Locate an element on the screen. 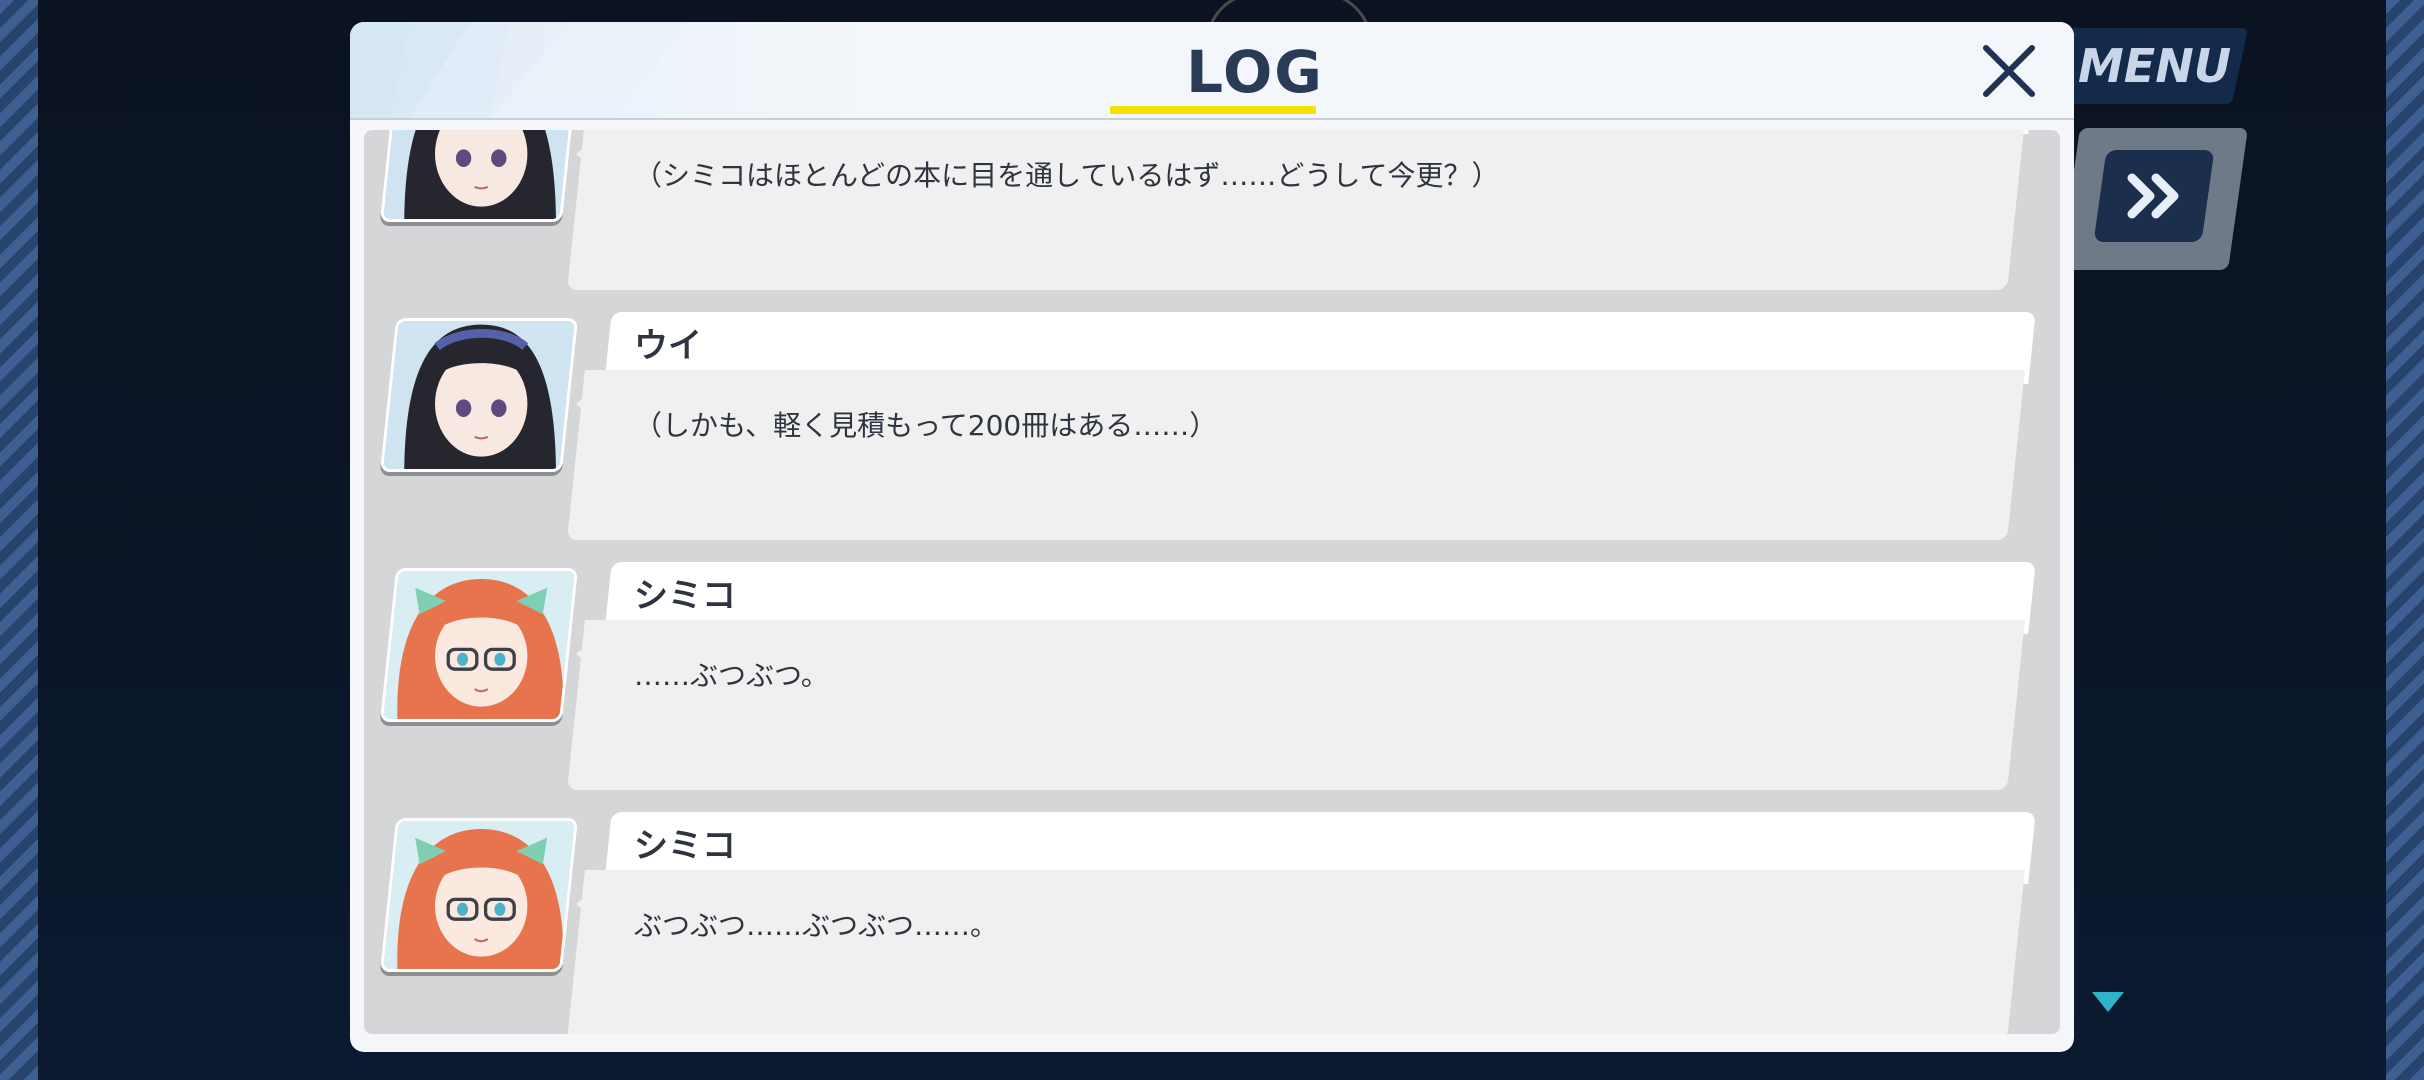  log-header: LOG is located at coordinates (1212, 70).